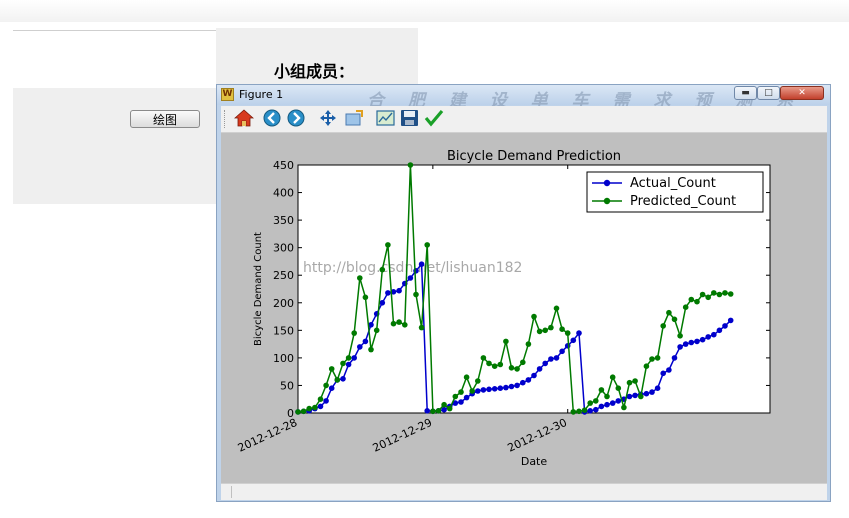 This screenshot has width=849, height=518. I want to click on legend-label-actual: Actual_Count, so click(673, 183).